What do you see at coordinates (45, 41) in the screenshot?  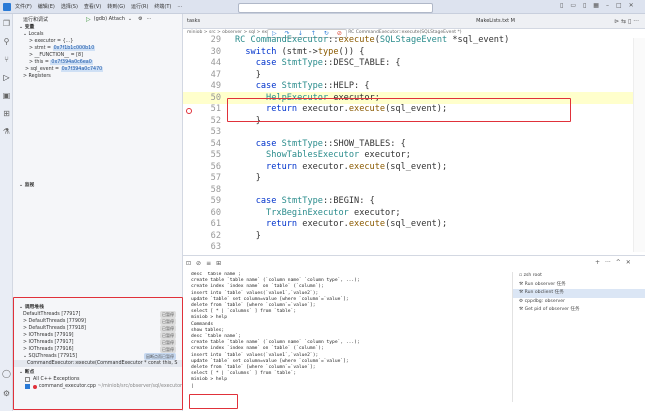 I see `var-name: executor` at bounding box center [45, 41].